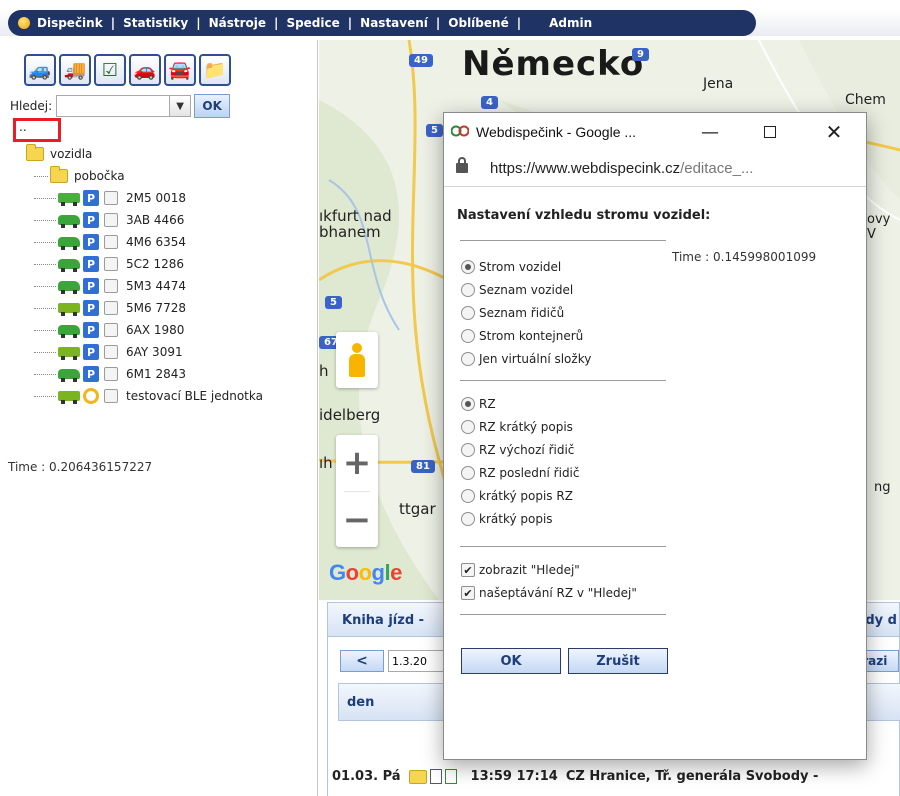 This screenshot has width=900, height=796. What do you see at coordinates (45, 352) in the screenshot?
I see `tree-connector` at bounding box center [45, 352].